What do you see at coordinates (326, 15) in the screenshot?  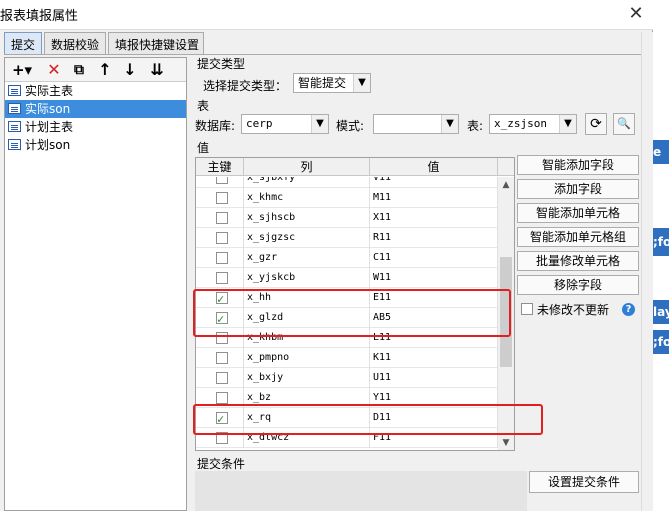 I see `titlebar: 报表填报属性 ✕` at bounding box center [326, 15].